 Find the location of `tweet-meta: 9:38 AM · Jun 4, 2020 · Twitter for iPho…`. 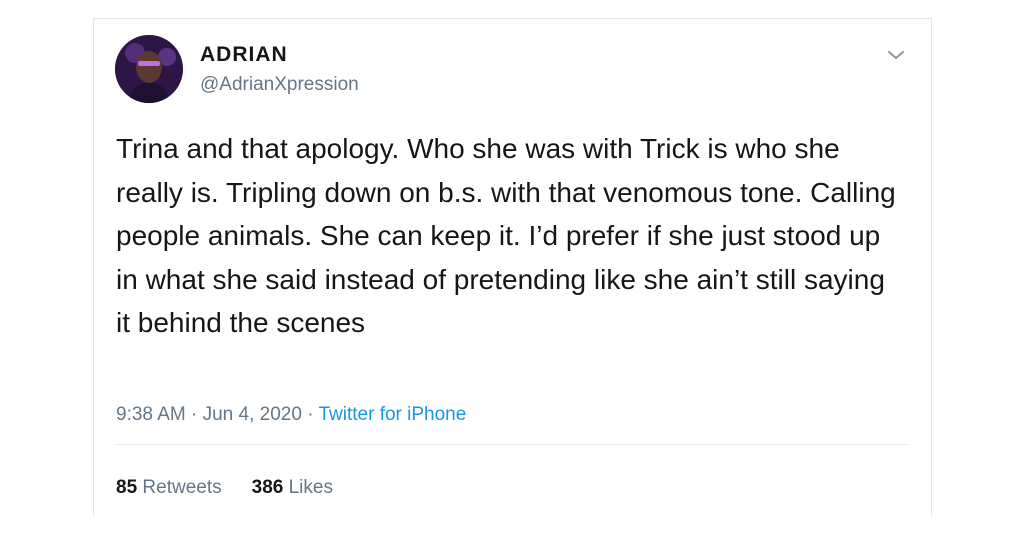

tweet-meta: 9:38 AM · Jun 4, 2020 · Twitter for iPho… is located at coordinates (291, 415).